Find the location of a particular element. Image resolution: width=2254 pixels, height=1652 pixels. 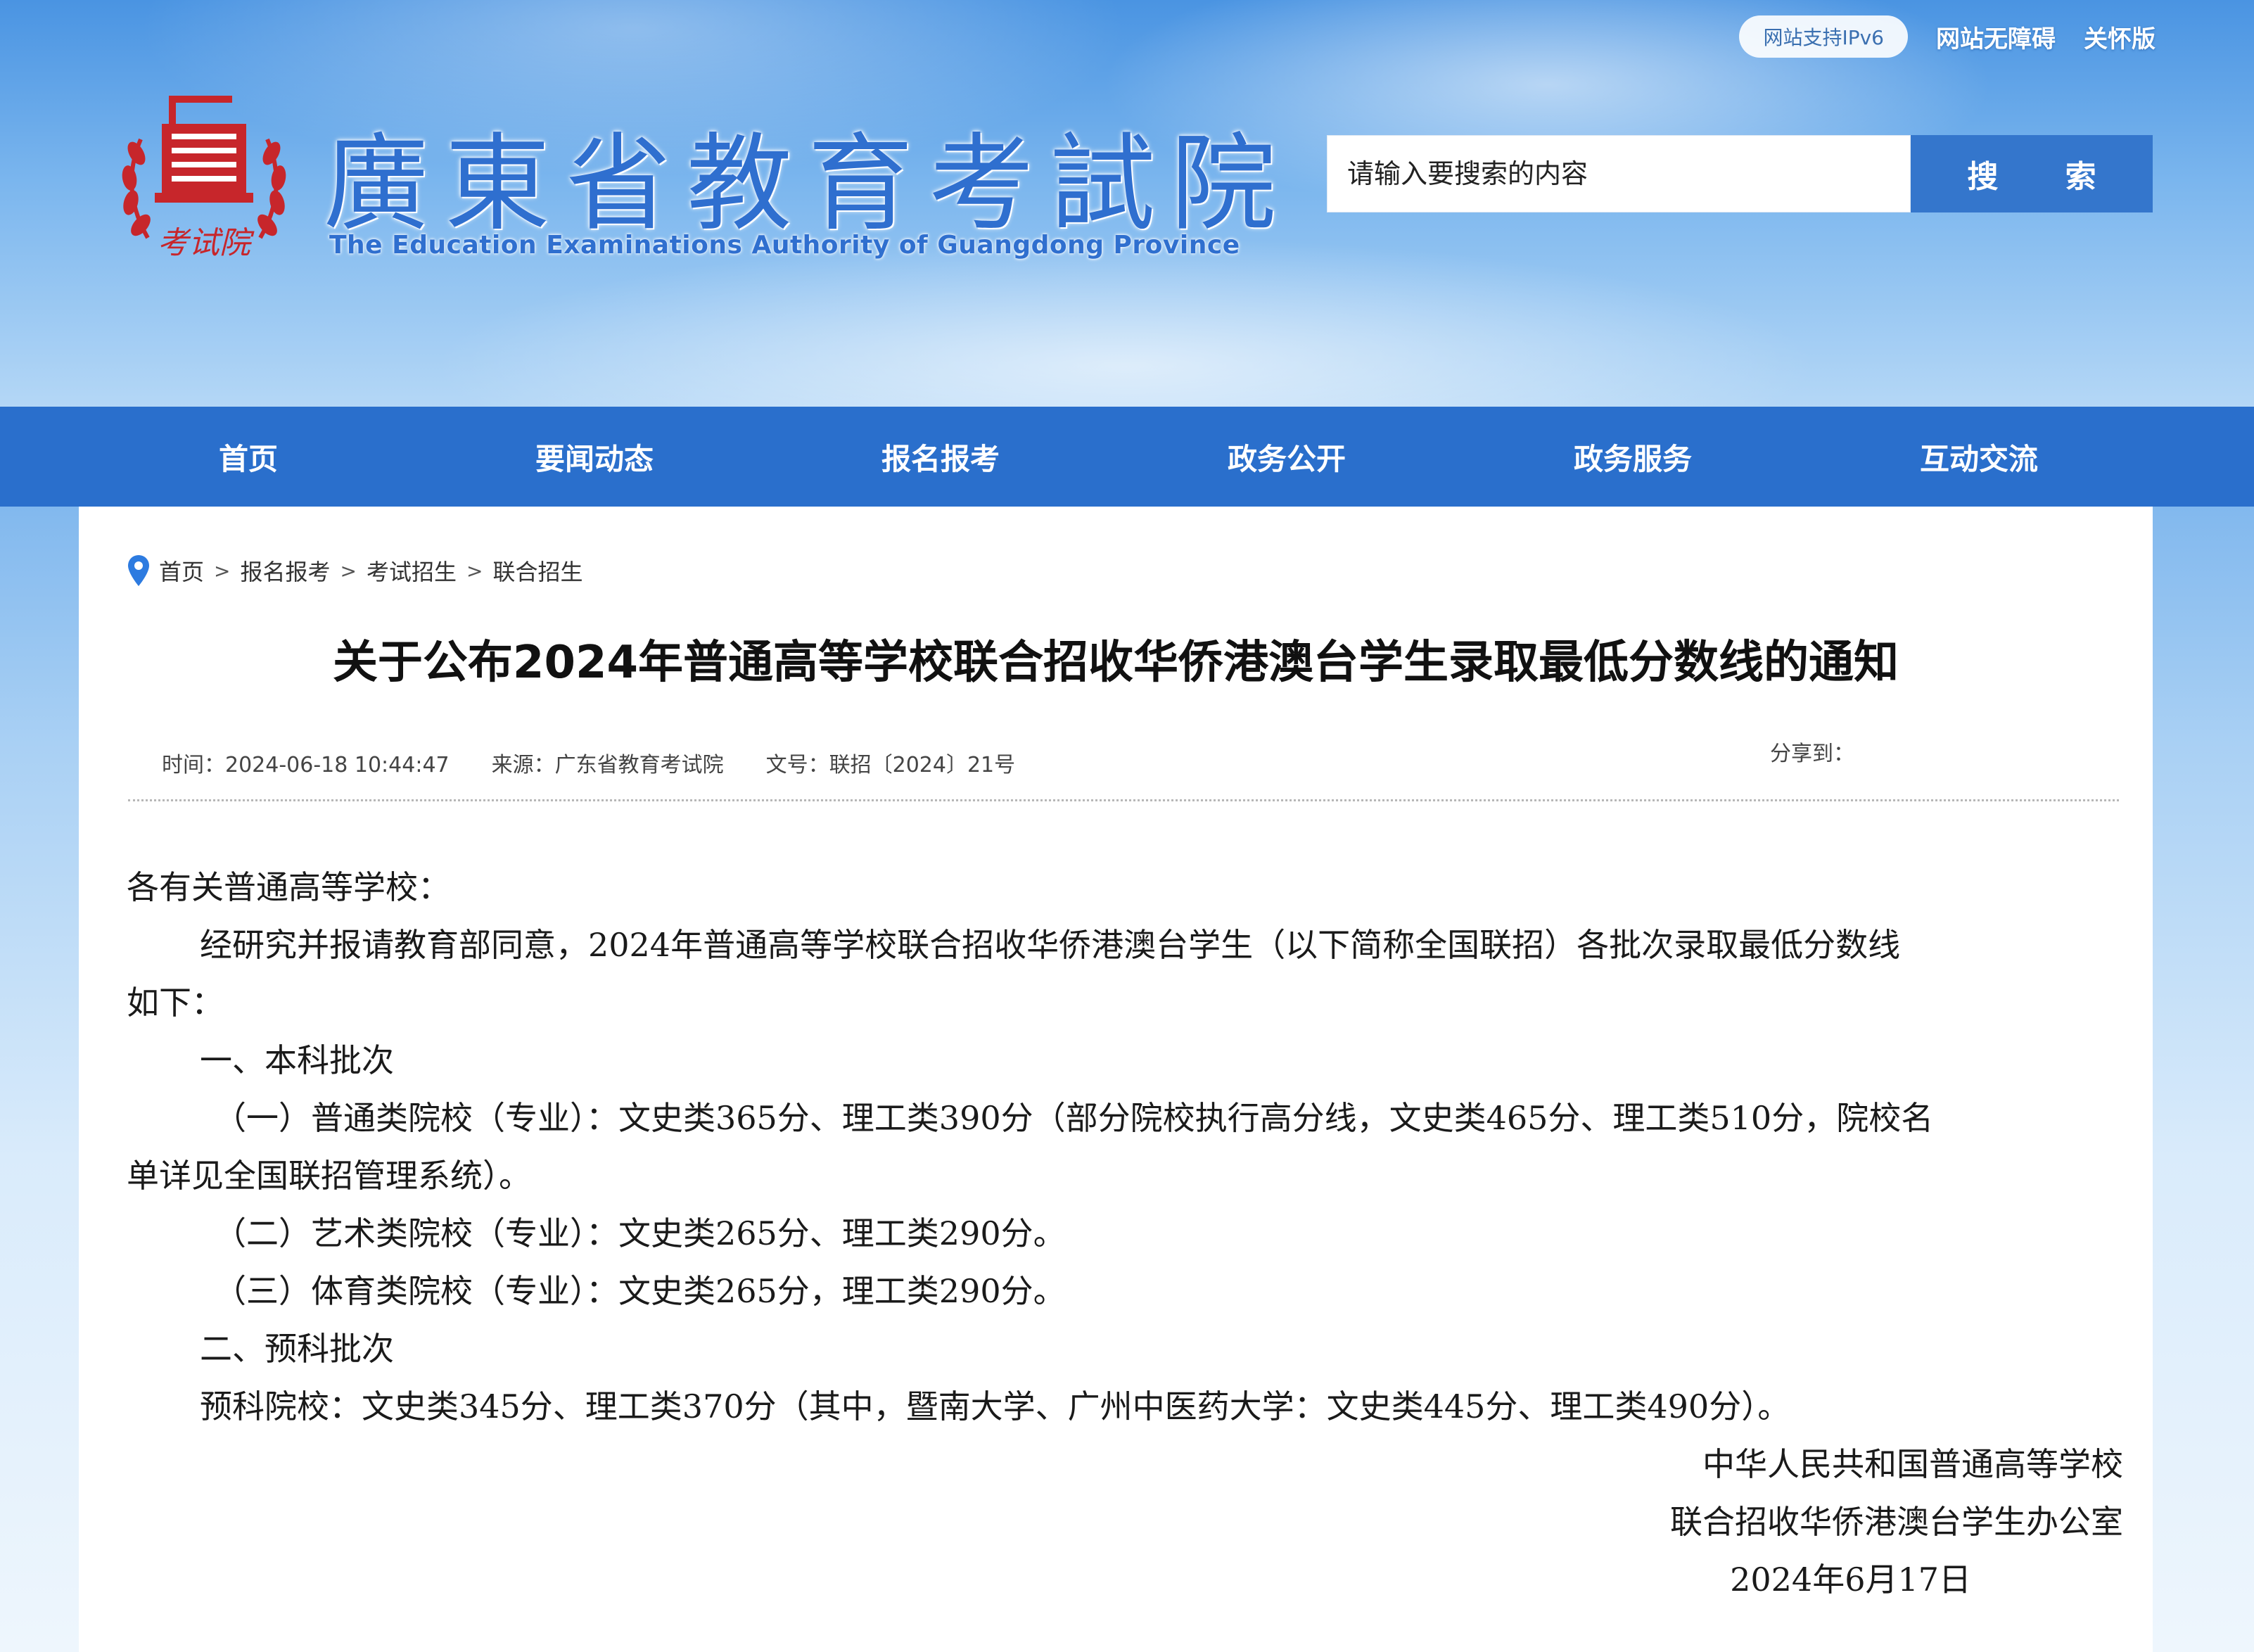

undergraduate-arts: （二）艺术类院校（专业）：文史类265分、理工类290分。 is located at coordinates (640, 1233).